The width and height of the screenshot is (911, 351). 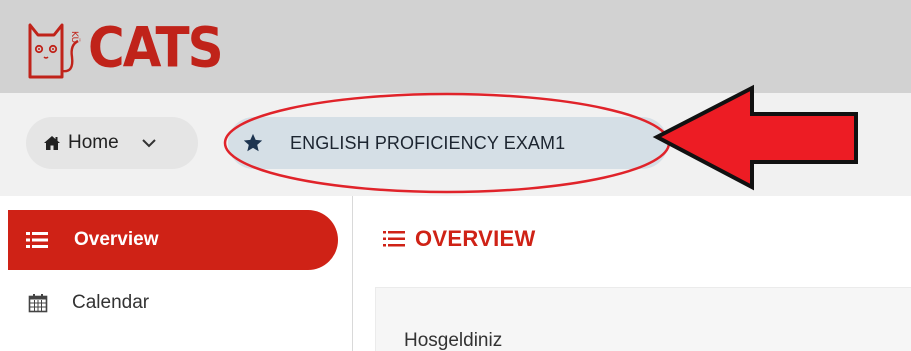 I want to click on page-title-text: OVERVIEW, so click(x=475, y=238).